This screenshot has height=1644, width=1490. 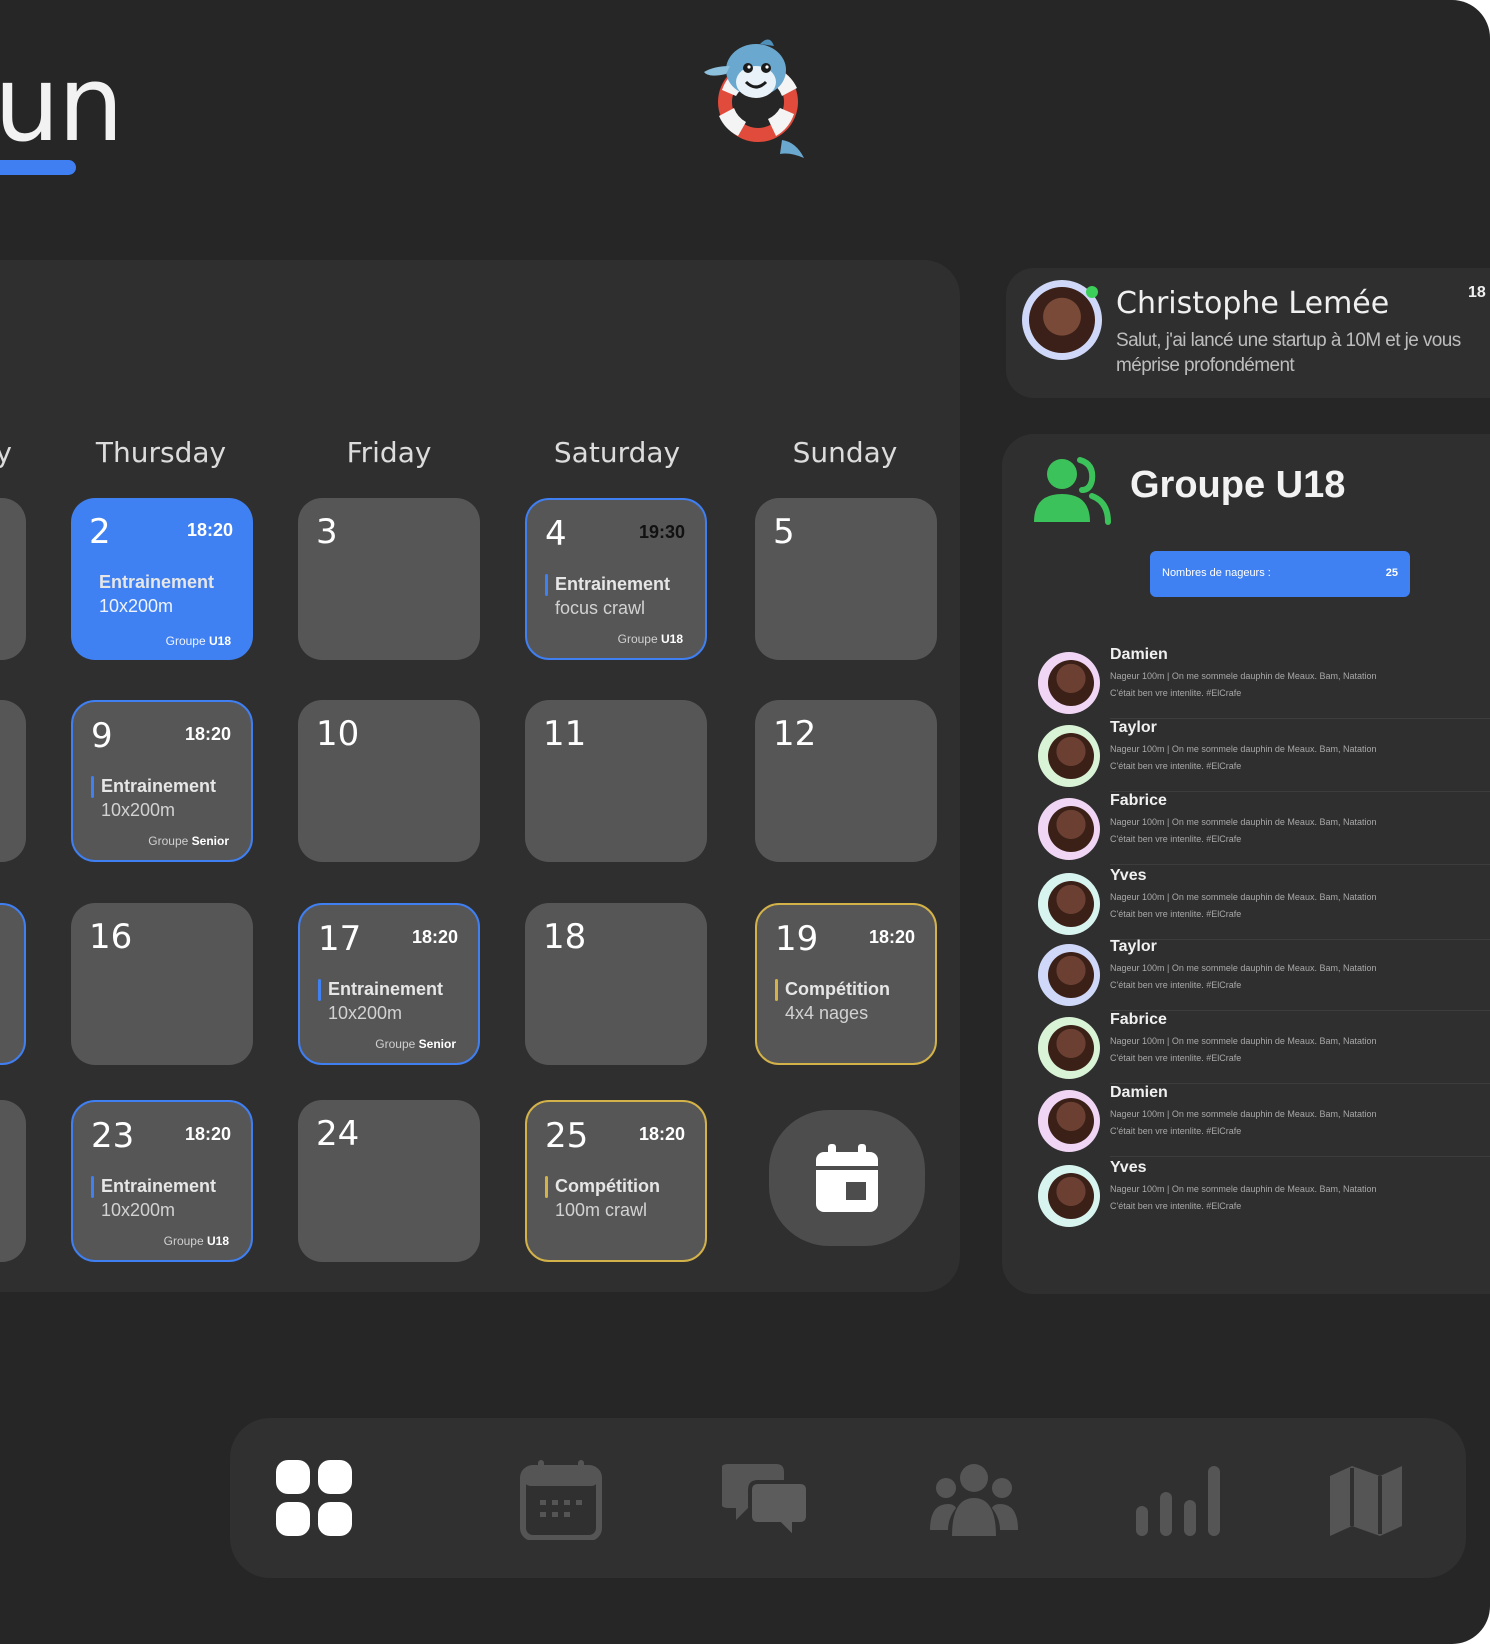 What do you see at coordinates (567, 1136) in the screenshot?
I see `day-number: 25` at bounding box center [567, 1136].